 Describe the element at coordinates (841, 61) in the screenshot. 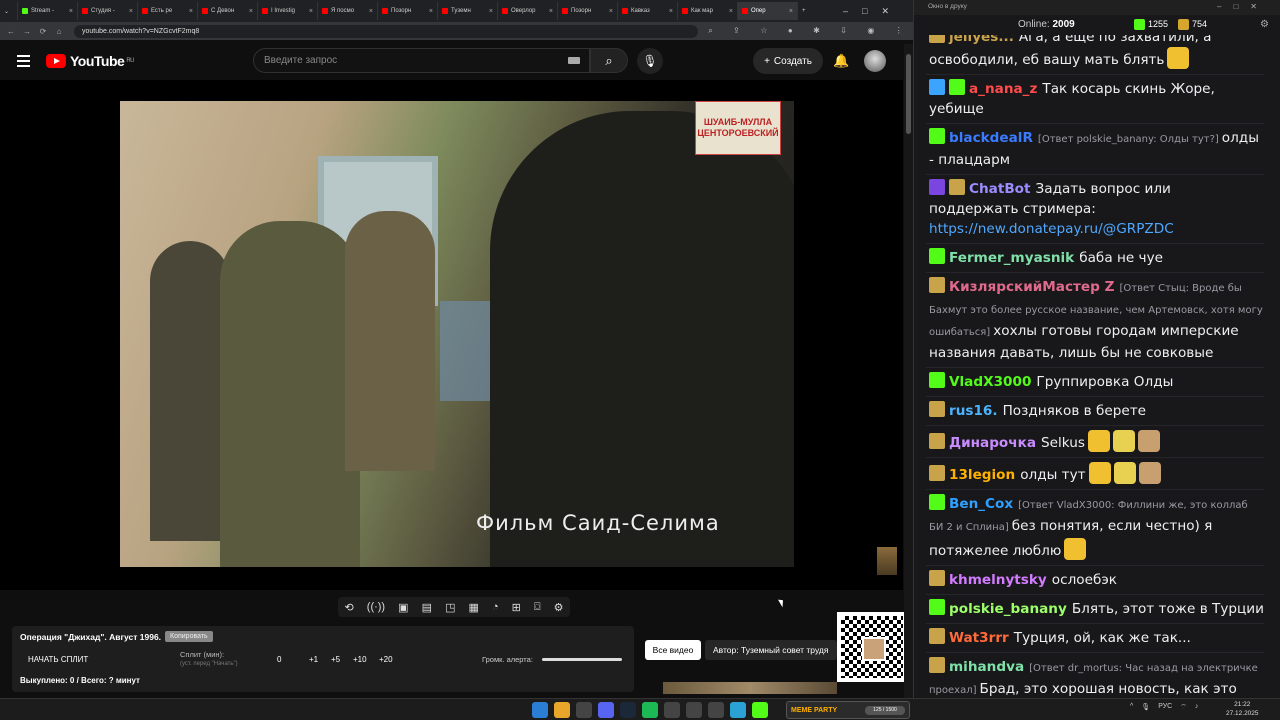

I see `notifications-bell-icon: 🔔` at that location.